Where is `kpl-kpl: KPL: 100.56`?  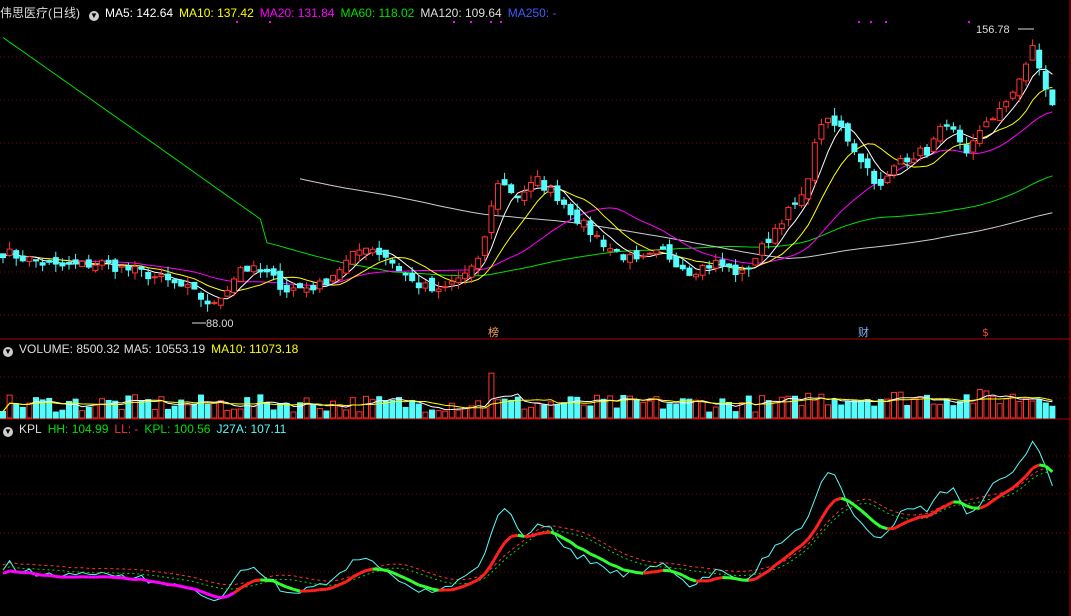
kpl-kpl: KPL: 100.56 is located at coordinates (177, 429).